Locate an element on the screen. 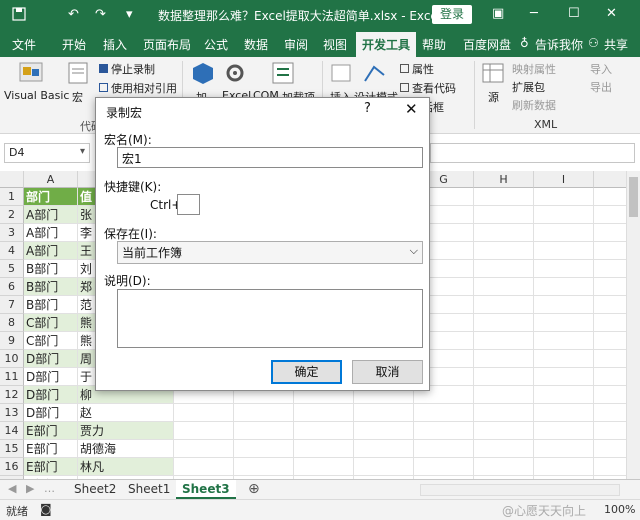  name-box: D4 is located at coordinates (47, 153).